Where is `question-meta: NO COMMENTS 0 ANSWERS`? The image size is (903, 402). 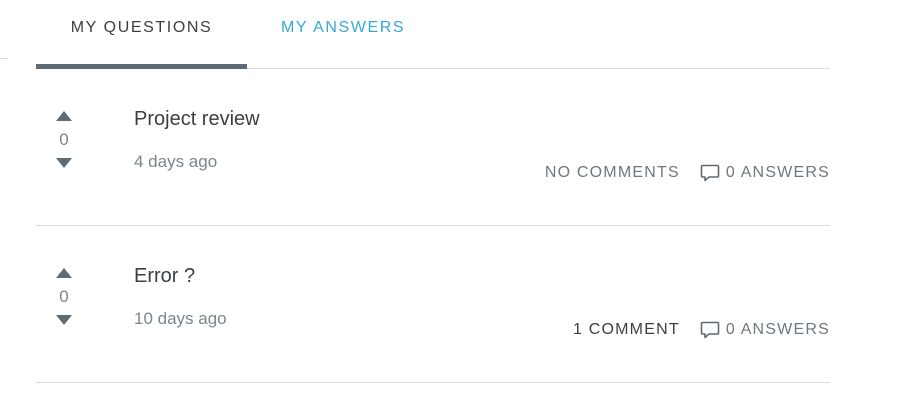
question-meta: NO COMMENTS 0 ANSWERS is located at coordinates (687, 173).